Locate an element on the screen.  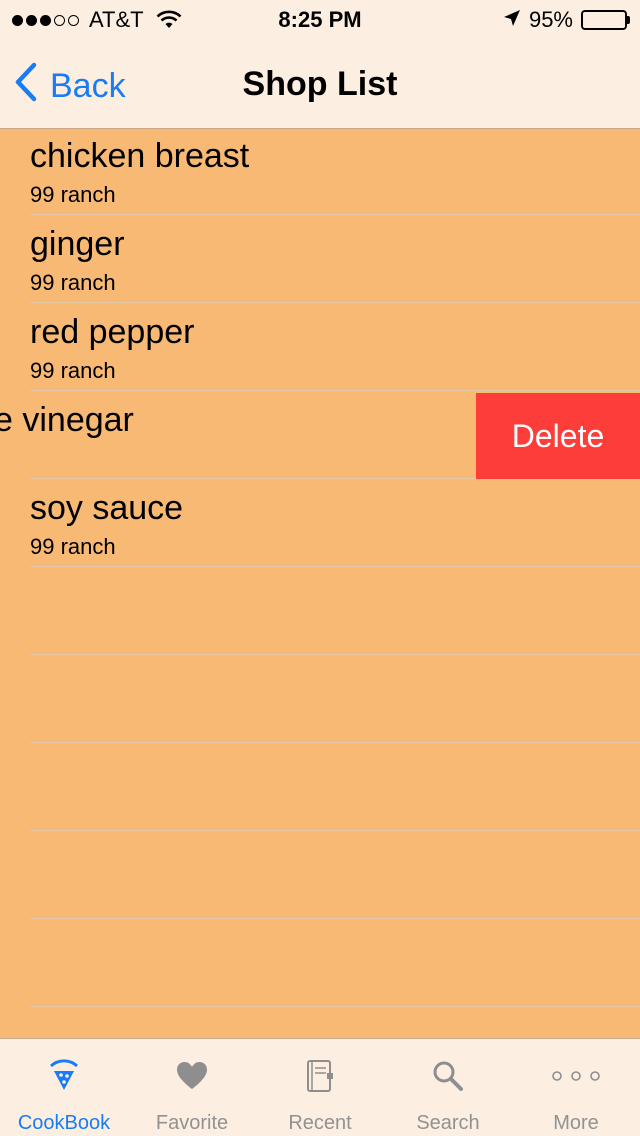
item-title: red pepper is located at coordinates (112, 332).